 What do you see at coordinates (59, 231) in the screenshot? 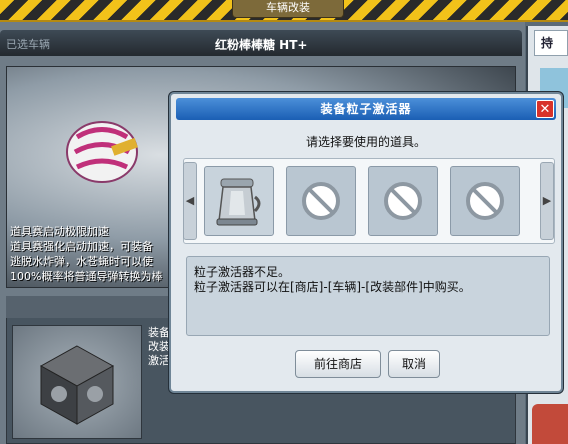
I see `description-line: 道具赛启动极限加速` at bounding box center [59, 231].